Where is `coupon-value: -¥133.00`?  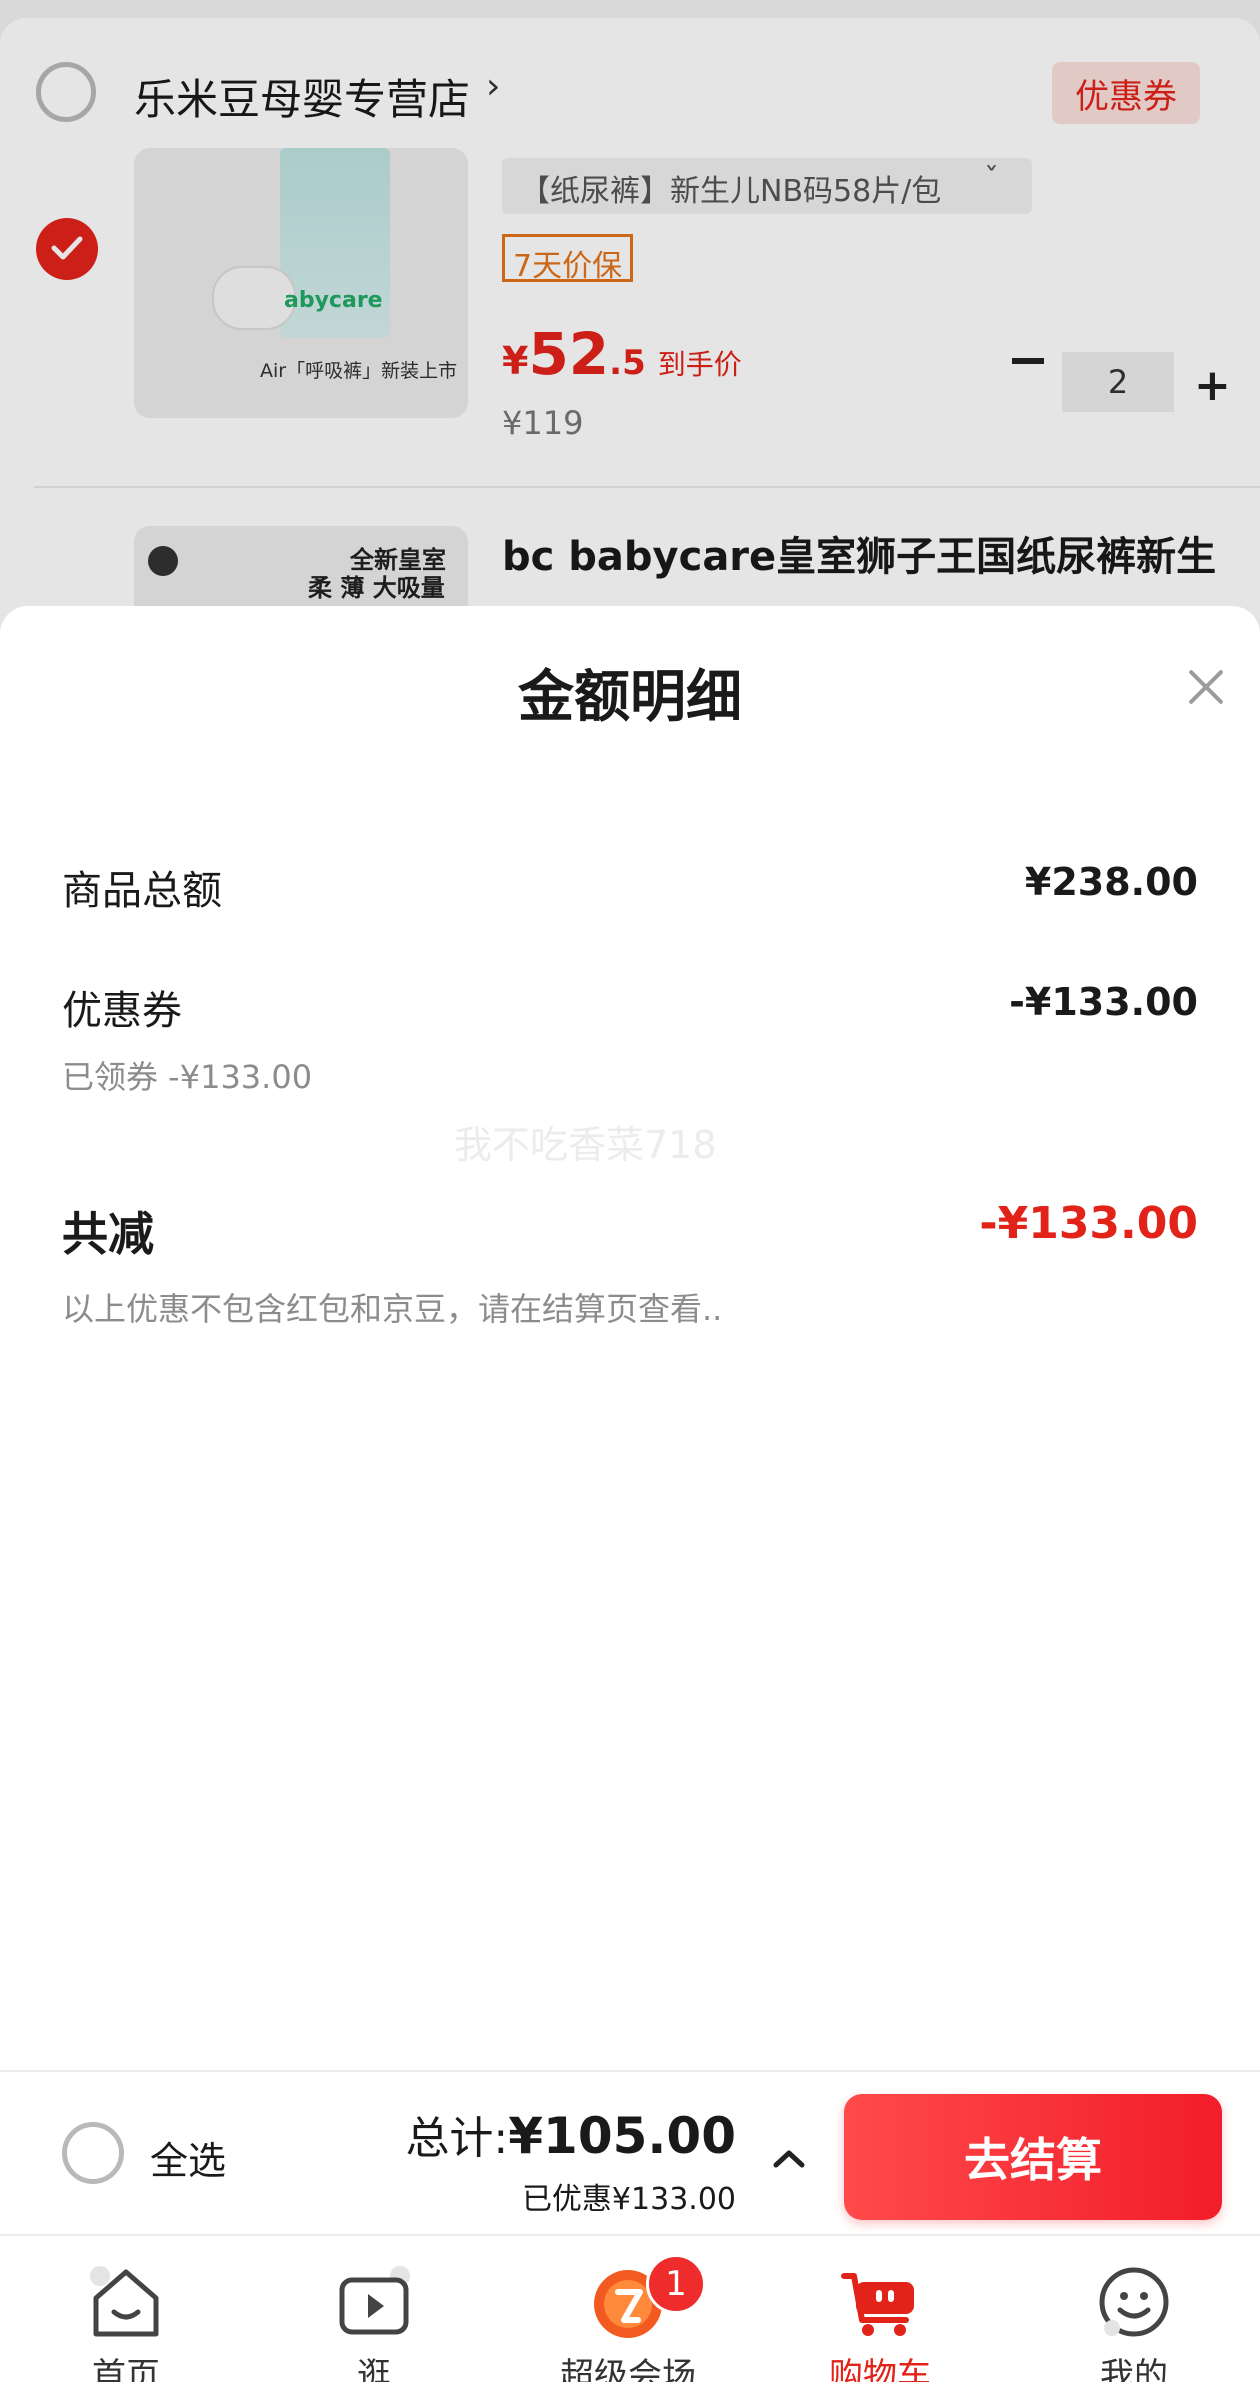 coupon-value: -¥133.00 is located at coordinates (1103, 1002).